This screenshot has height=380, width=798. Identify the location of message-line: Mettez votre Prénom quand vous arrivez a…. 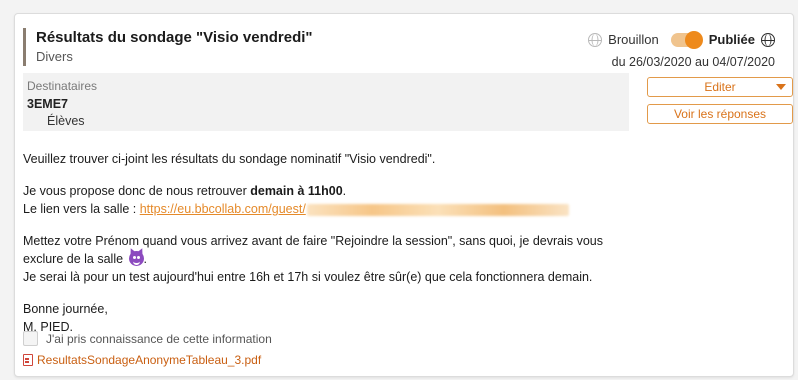
(313, 241).